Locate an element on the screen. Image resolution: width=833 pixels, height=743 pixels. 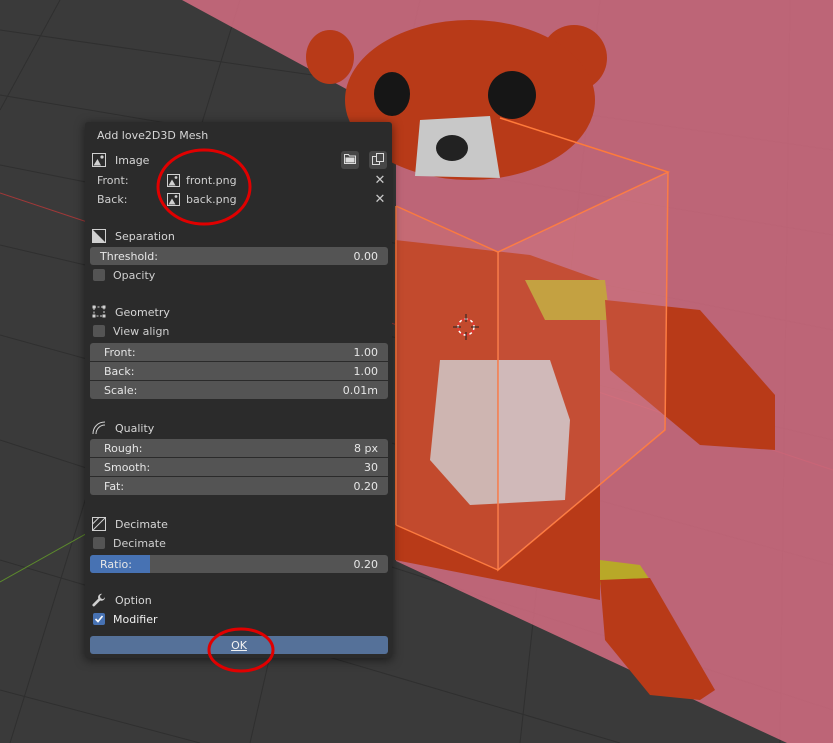
decimate-check-label: Decimate is located at coordinates (139, 543).